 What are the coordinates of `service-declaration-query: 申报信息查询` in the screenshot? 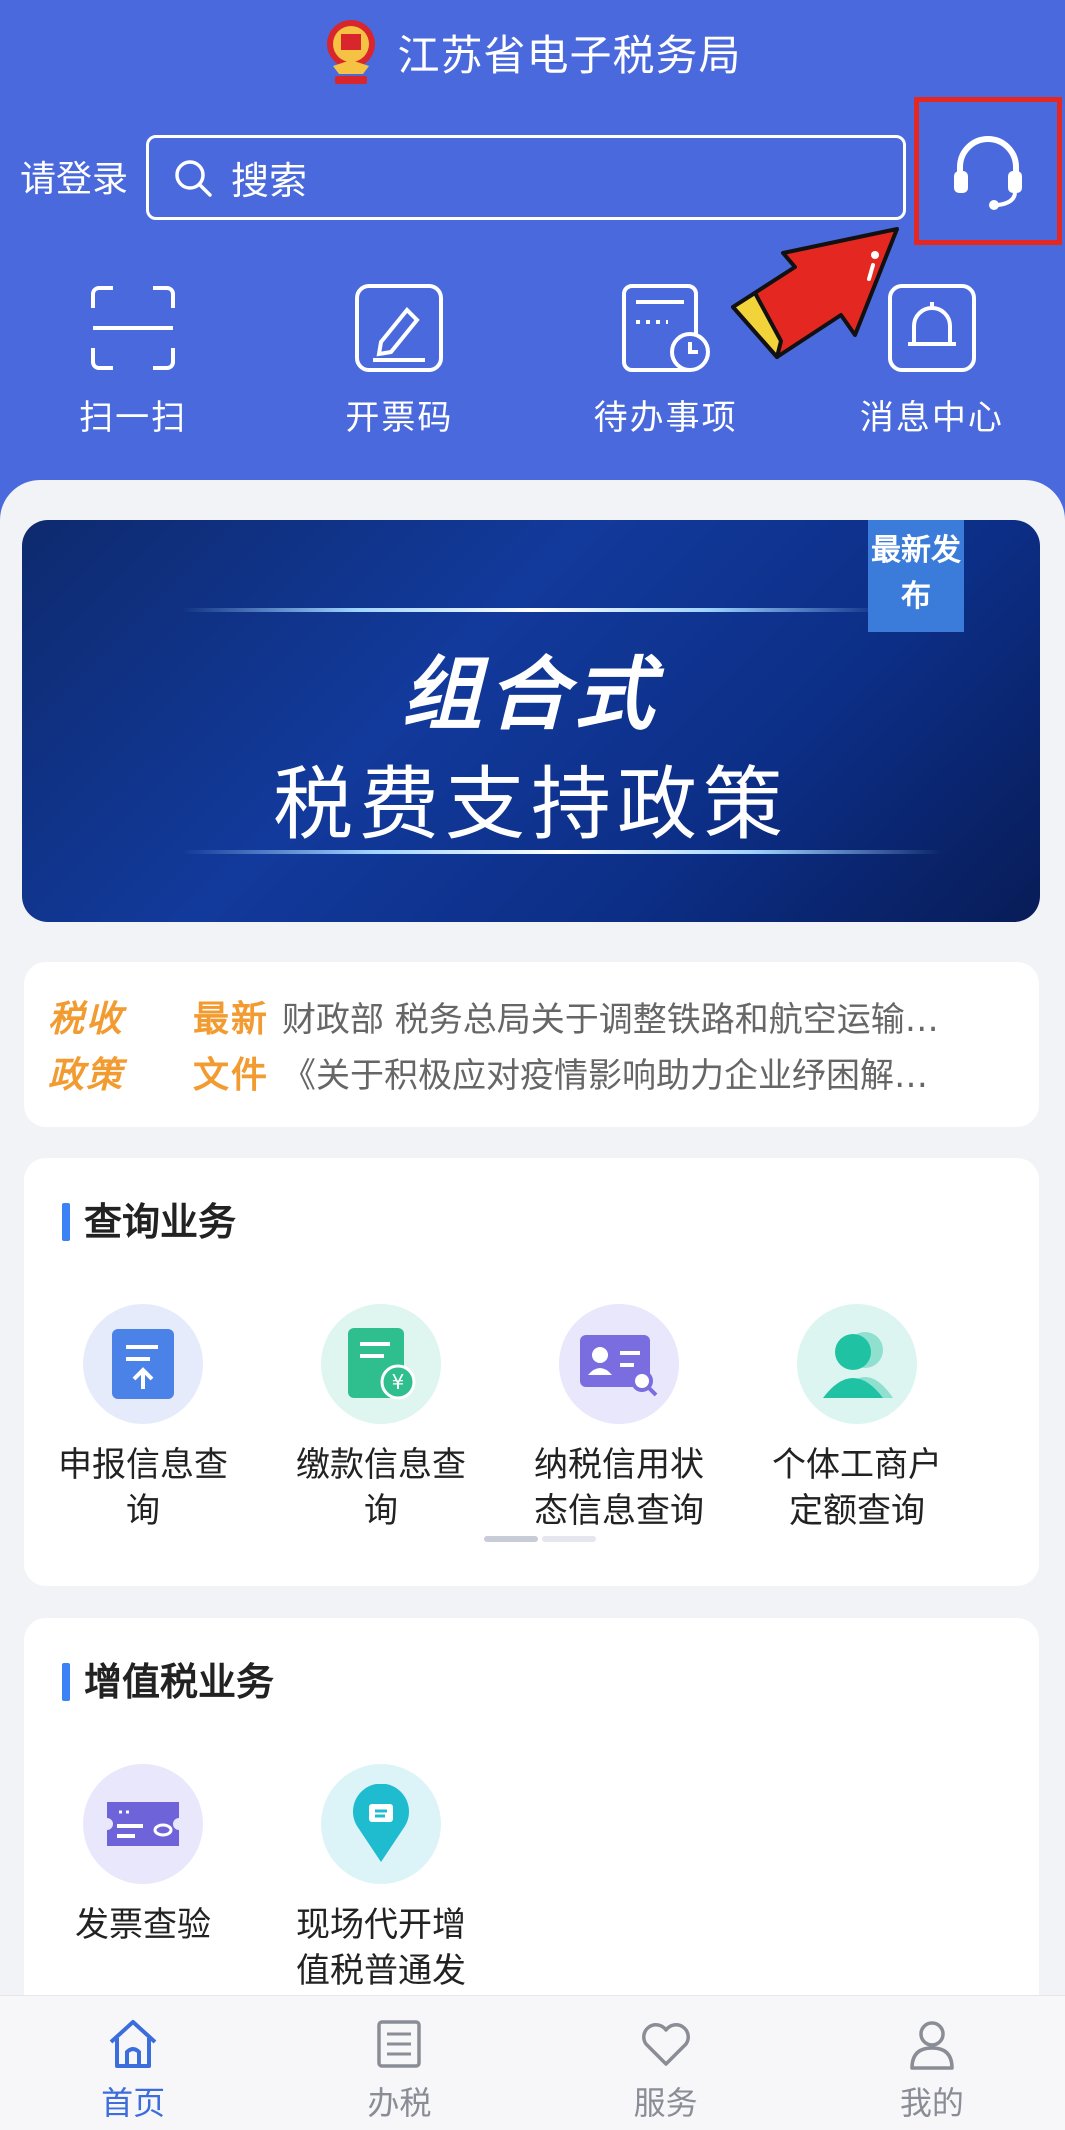 It's located at (143, 1419).